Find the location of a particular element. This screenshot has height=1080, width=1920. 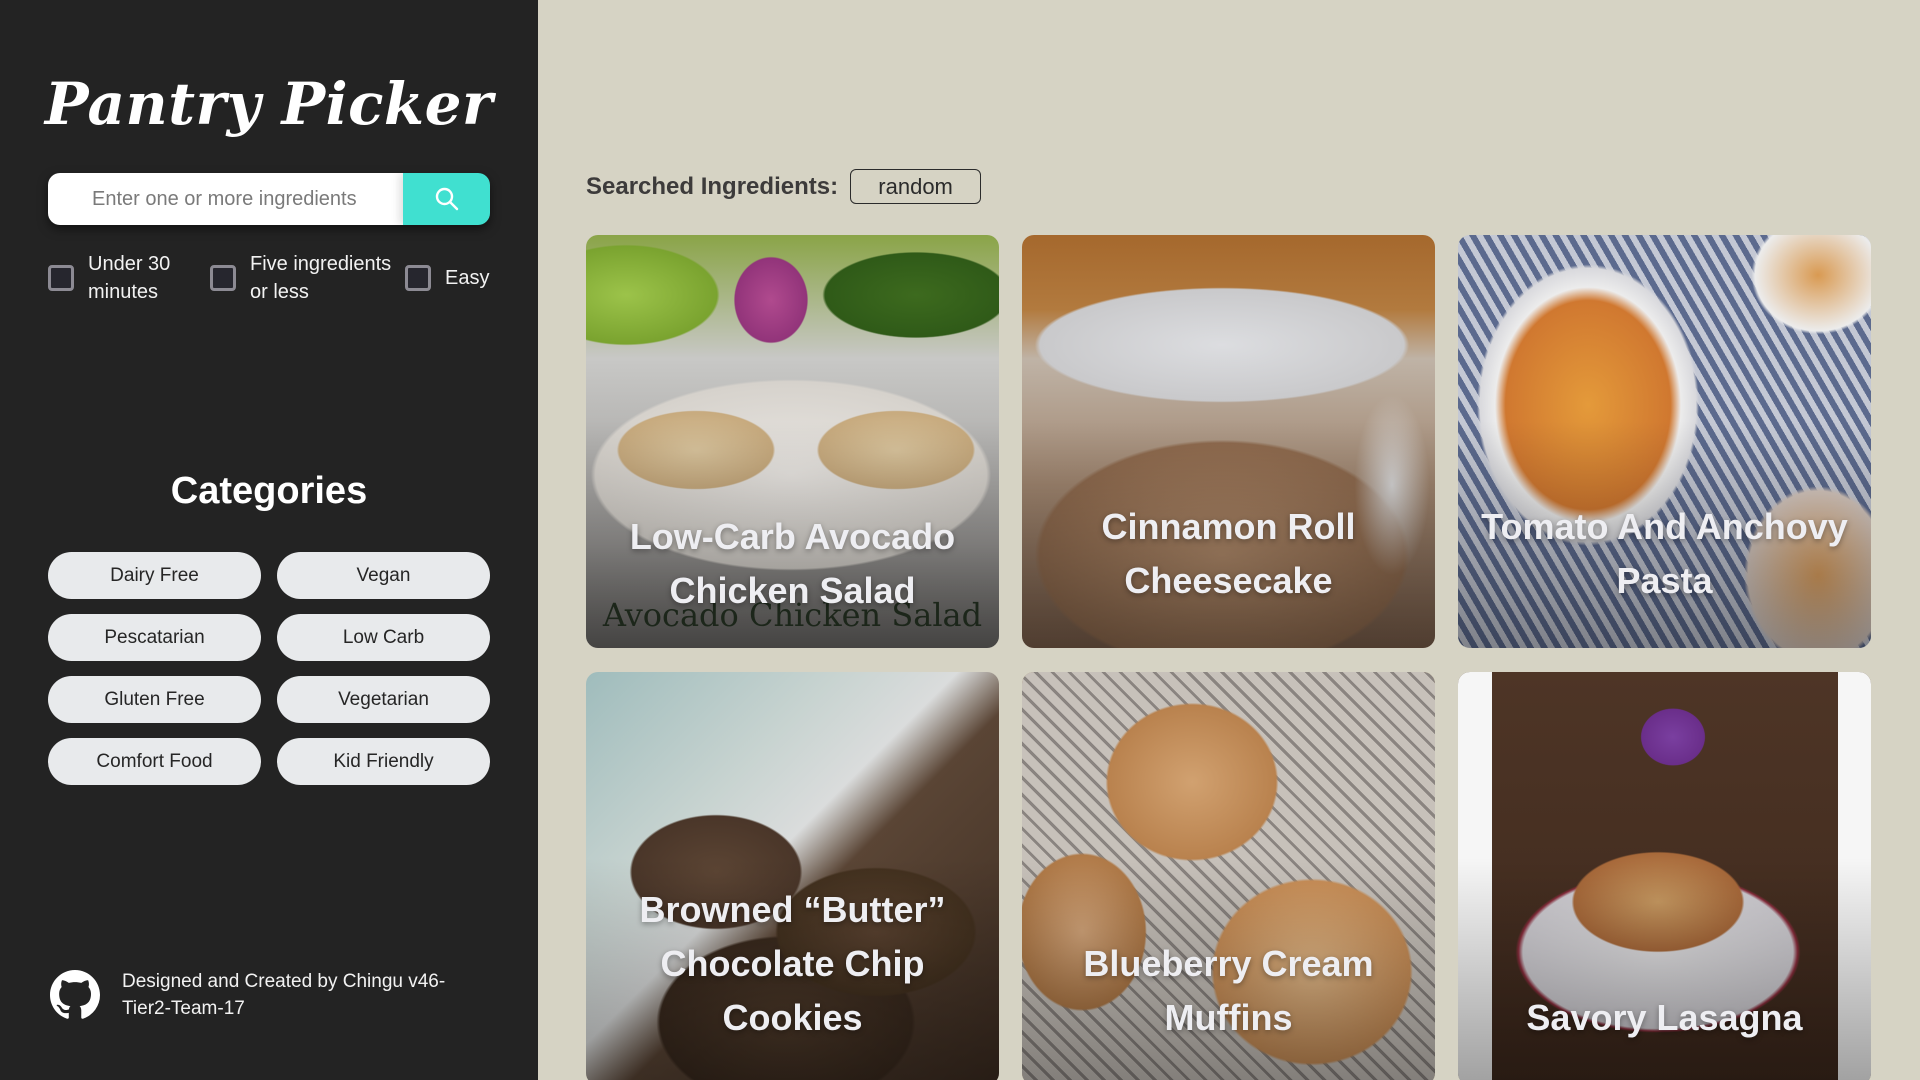

filter-under-30-minutes: Under 30 minutes is located at coordinates (129, 278).